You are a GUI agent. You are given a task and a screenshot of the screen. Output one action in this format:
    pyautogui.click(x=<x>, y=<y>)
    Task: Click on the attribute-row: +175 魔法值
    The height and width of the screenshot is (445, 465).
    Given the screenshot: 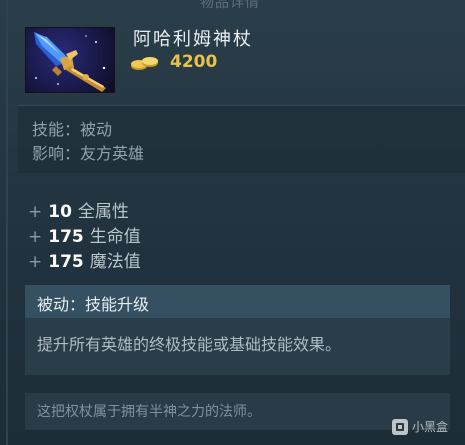 What is the action you would take?
    pyautogui.click(x=84, y=259)
    